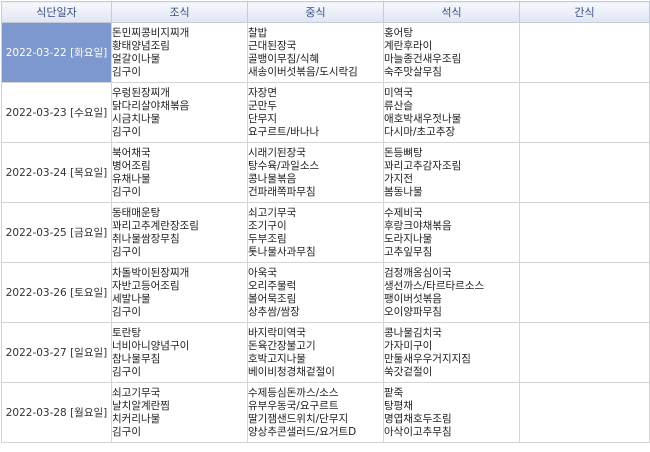 The width and height of the screenshot is (650, 452). What do you see at coordinates (408, 251) in the screenshot?
I see `menu-item: 고추잎무침` at bounding box center [408, 251].